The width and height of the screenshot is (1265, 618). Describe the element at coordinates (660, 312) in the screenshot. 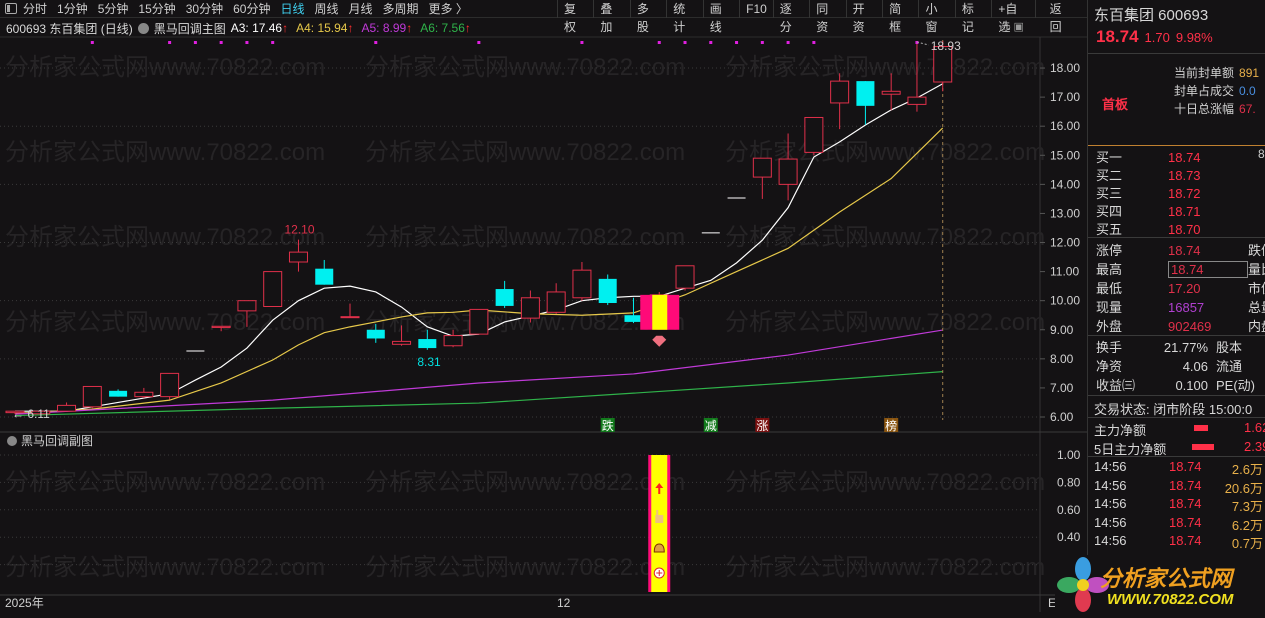

I see `signal-box-center` at that location.